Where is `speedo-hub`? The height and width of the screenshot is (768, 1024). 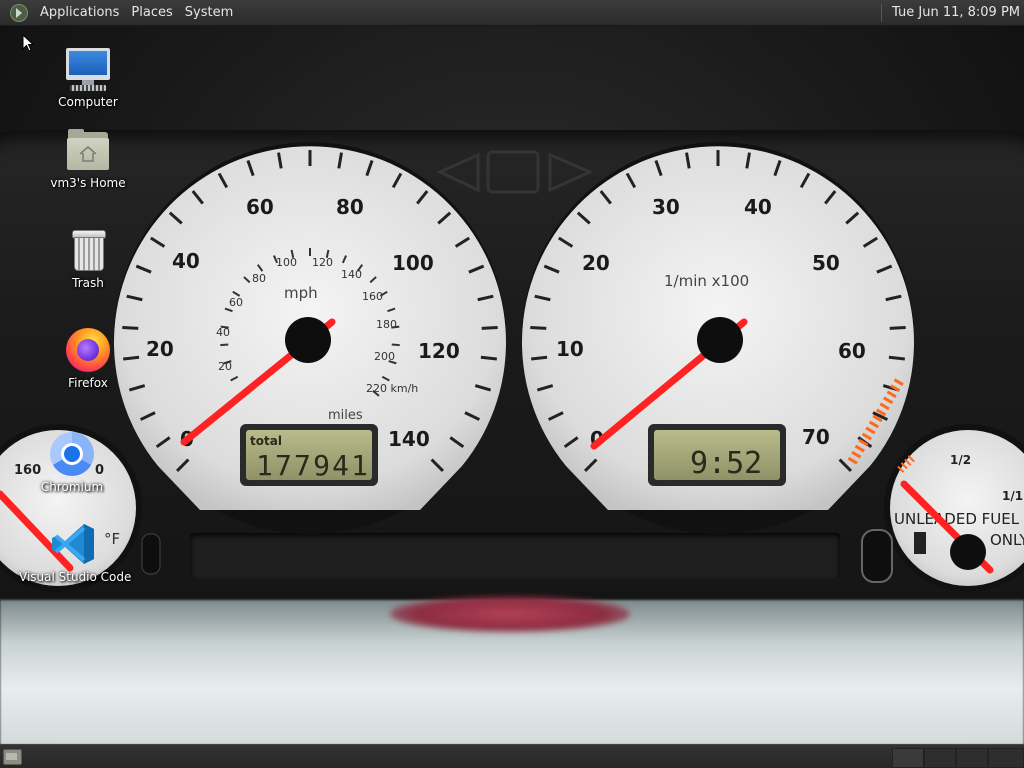
speedo-hub is located at coordinates (308, 340).